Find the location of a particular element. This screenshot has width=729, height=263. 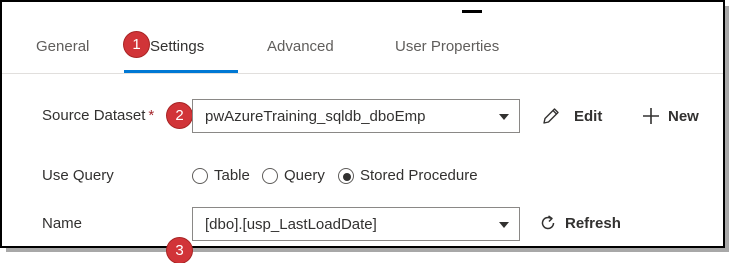

source-dataset-label: Source Dataset * is located at coordinates (98, 115).